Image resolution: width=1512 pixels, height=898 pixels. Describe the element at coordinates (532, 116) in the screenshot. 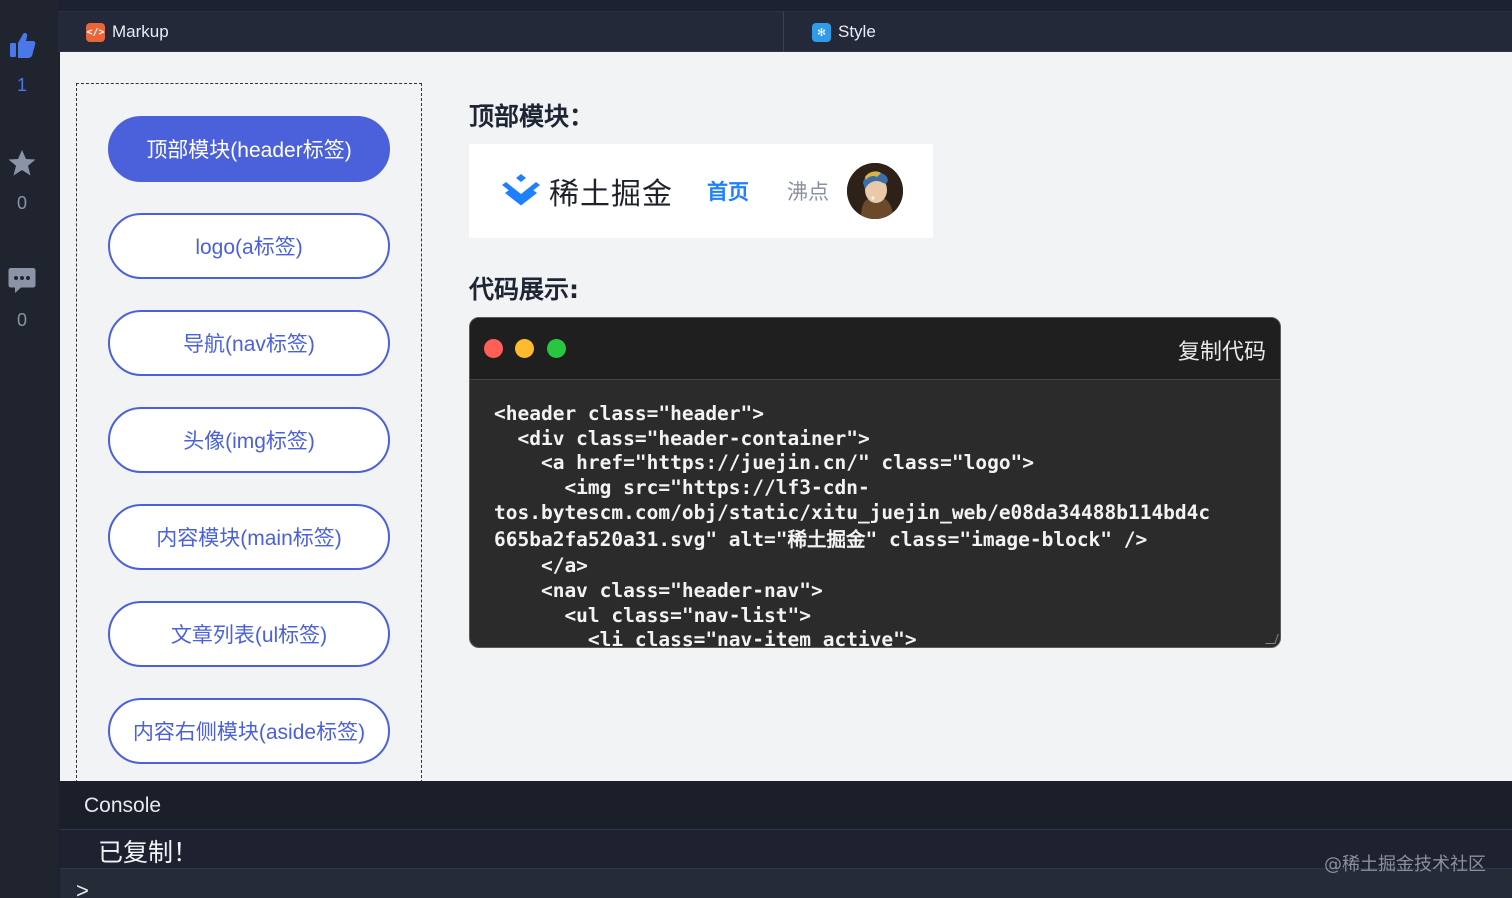

I see `preview-section-title: 顶部模块：` at that location.